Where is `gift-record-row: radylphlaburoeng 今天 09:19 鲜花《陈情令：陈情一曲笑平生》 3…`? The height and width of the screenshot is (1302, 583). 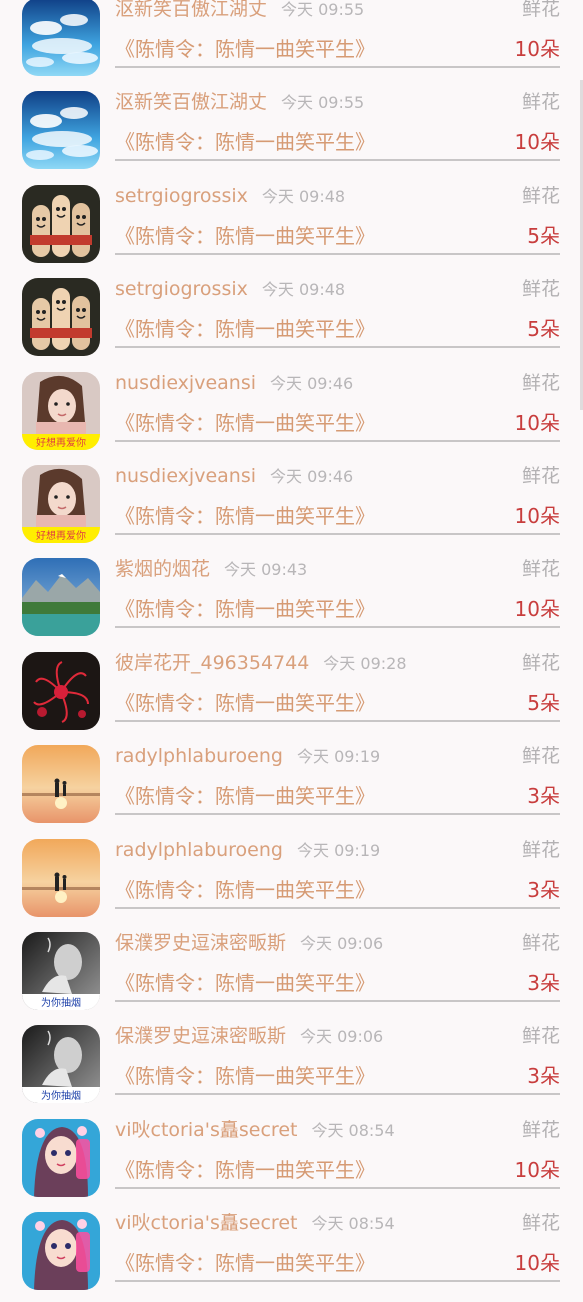
gift-record-row: radylphlaburoeng 今天 09:19 鲜花《陈情令：陈情一曲笑平生》 3… is located at coordinates (291, 788).